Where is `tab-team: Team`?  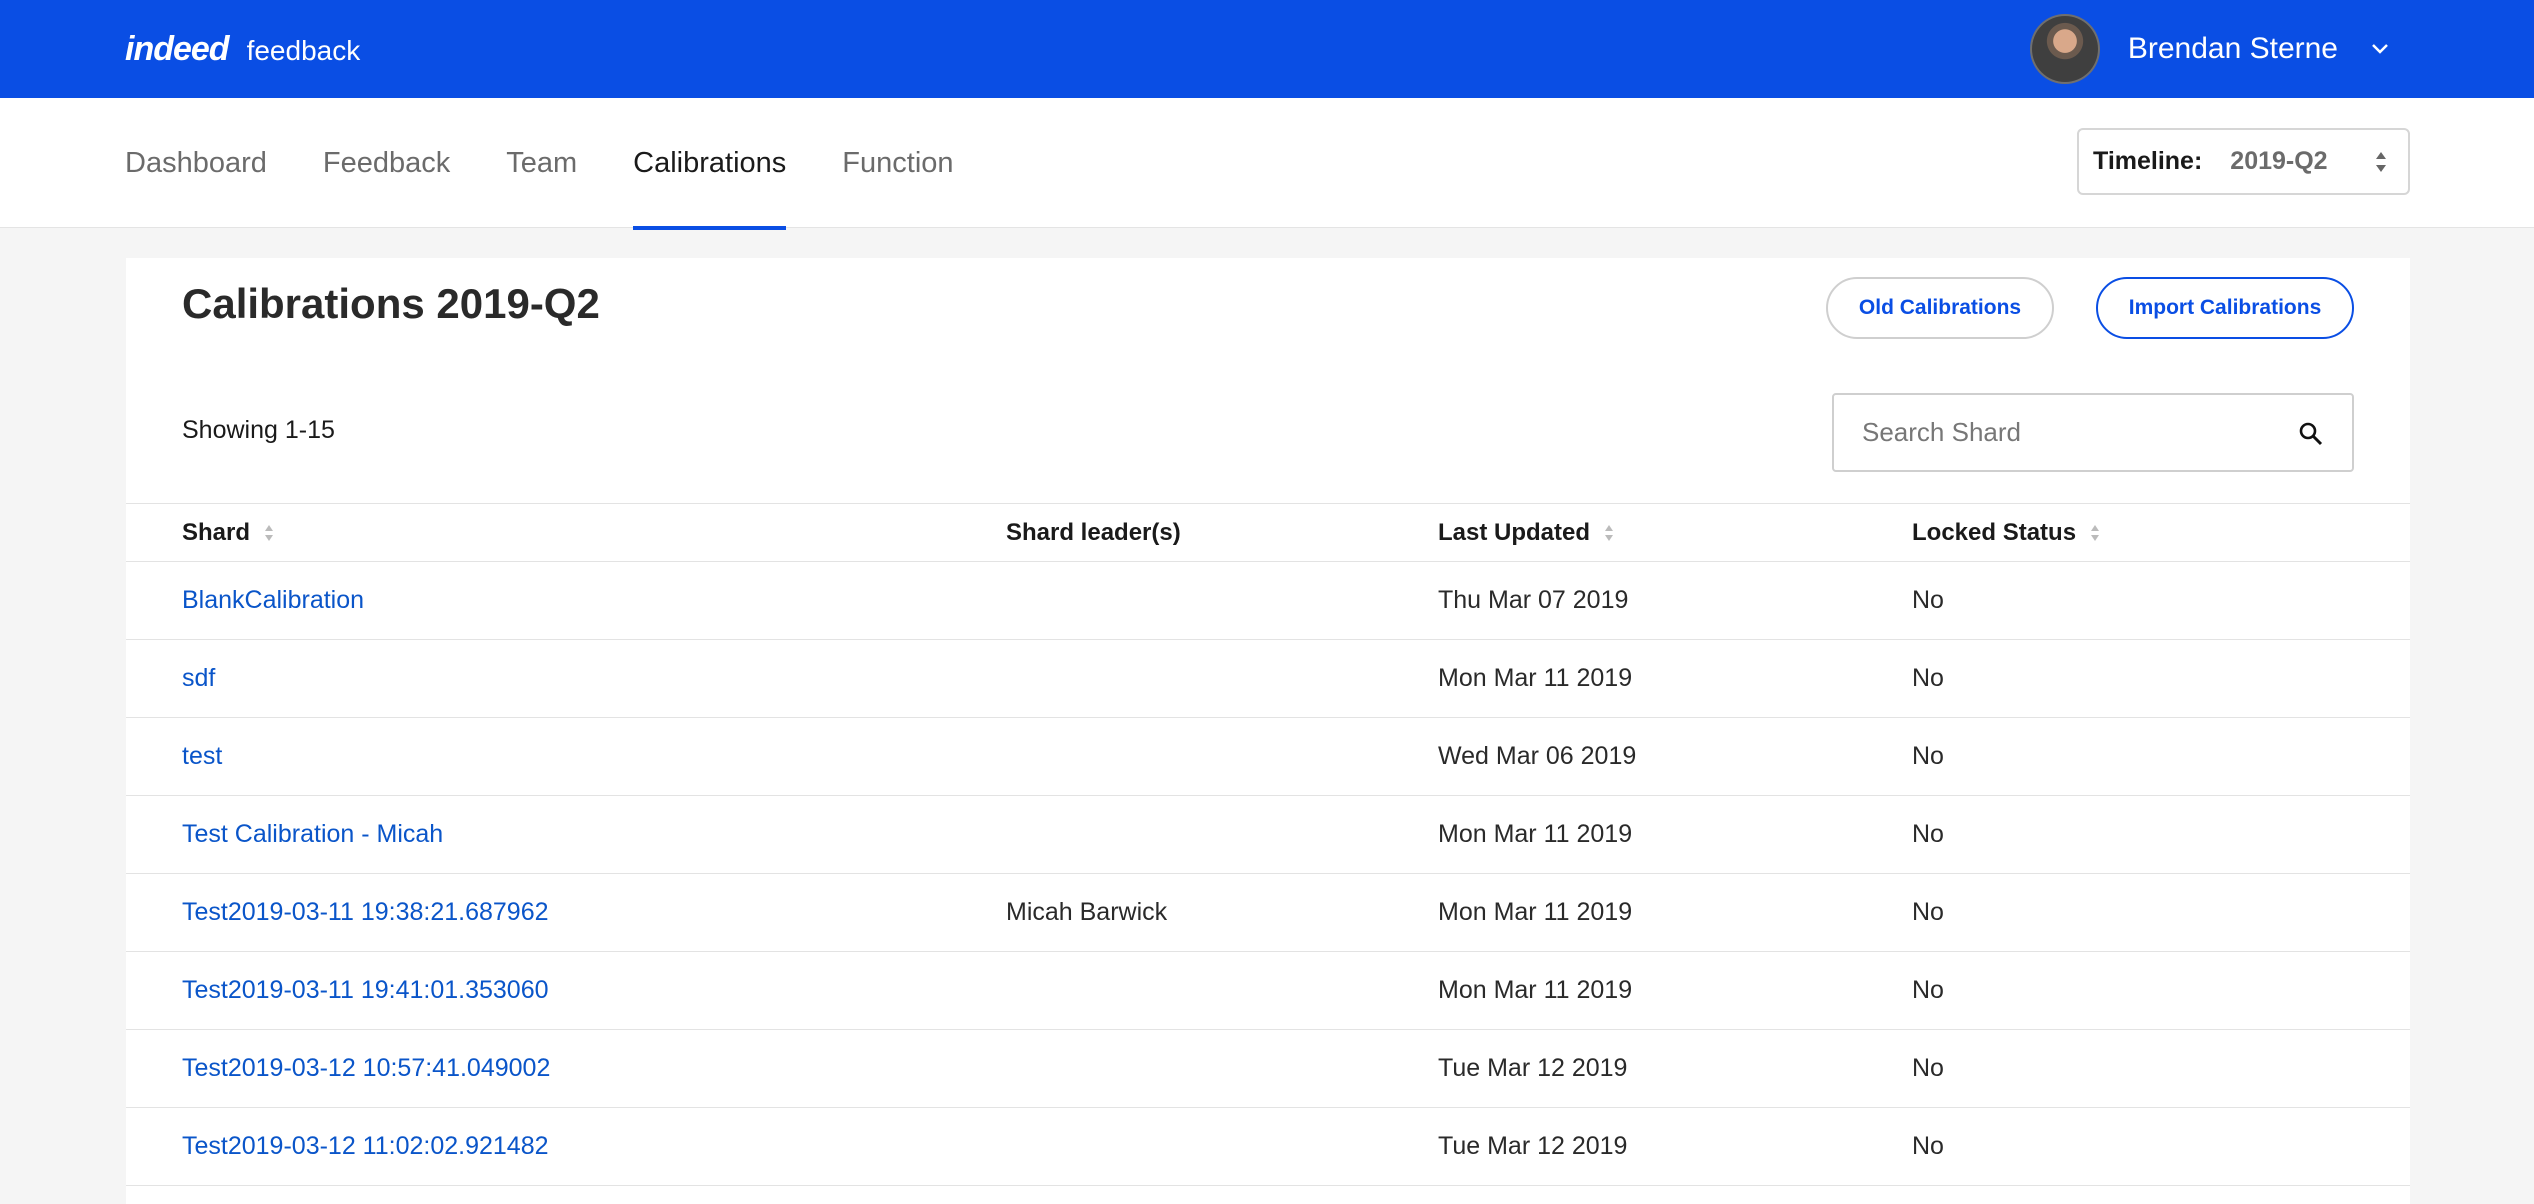
tab-team: Team is located at coordinates (541, 163).